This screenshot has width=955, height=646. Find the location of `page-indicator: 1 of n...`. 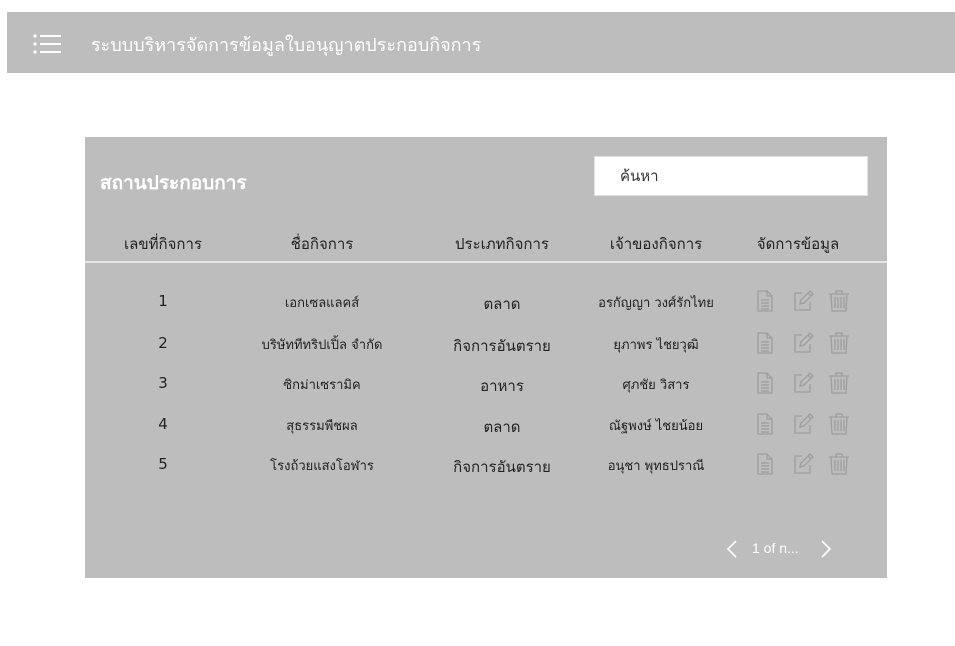

page-indicator: 1 of n... is located at coordinates (775, 548).